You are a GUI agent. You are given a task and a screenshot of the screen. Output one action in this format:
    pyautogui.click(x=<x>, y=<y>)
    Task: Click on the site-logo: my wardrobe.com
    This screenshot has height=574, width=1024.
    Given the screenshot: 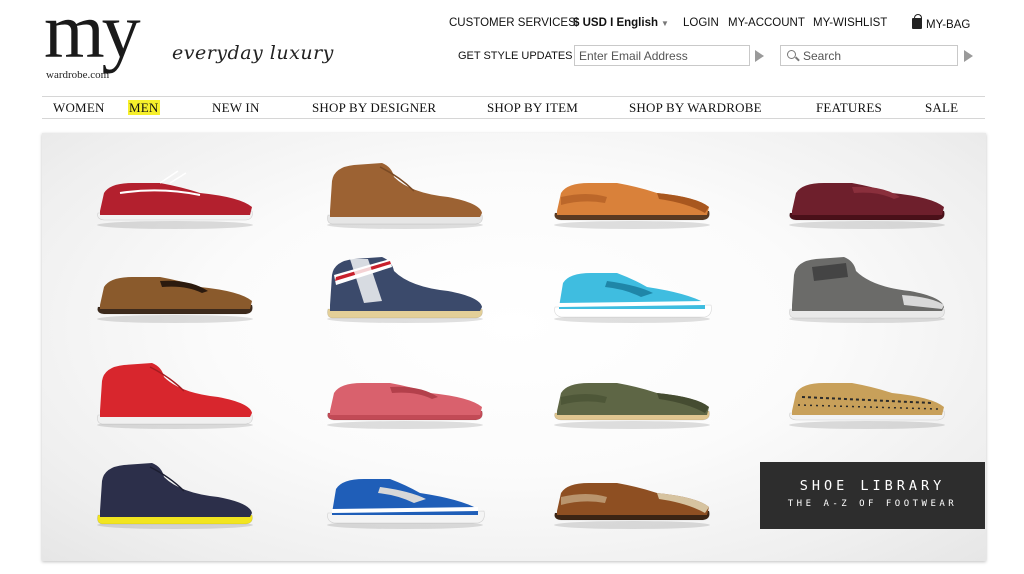 What is the action you would take?
    pyautogui.click(x=109, y=43)
    